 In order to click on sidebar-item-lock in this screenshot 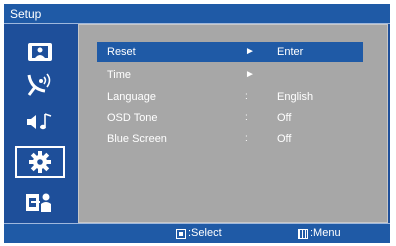, I will do `click(40, 202)`.